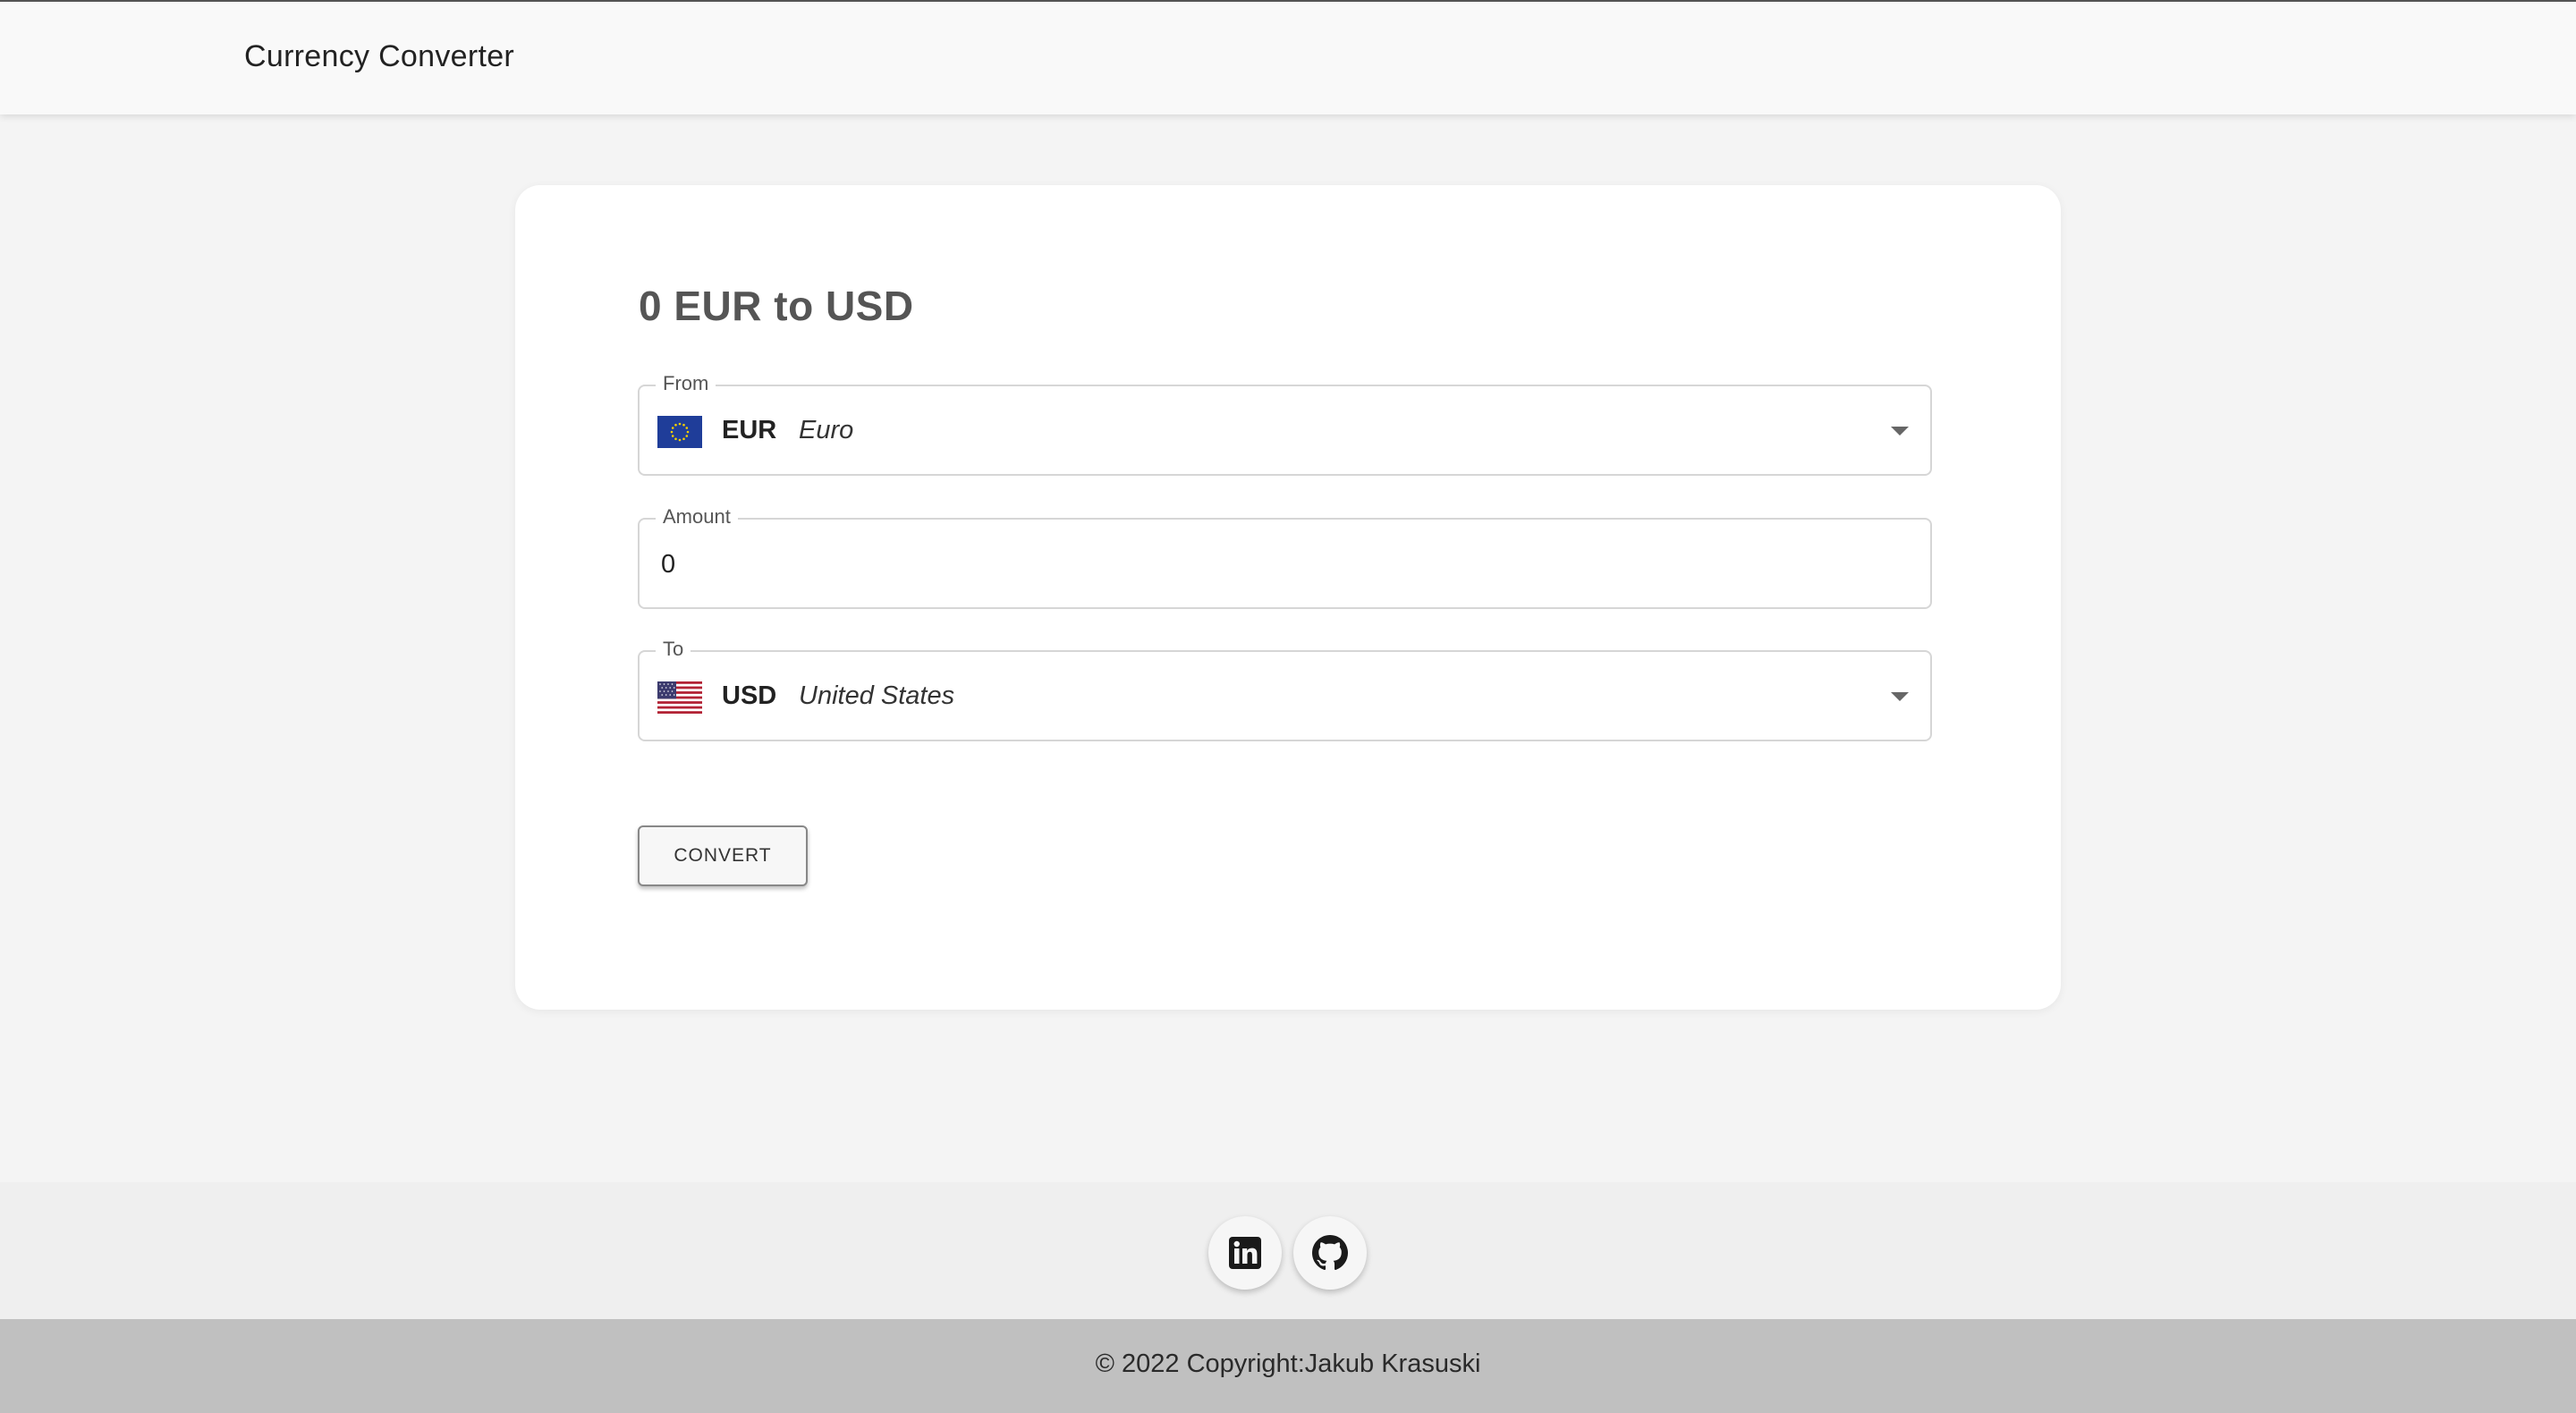 This screenshot has width=2576, height=1413. What do you see at coordinates (697, 516) in the screenshot?
I see `amount-label: Amount` at bounding box center [697, 516].